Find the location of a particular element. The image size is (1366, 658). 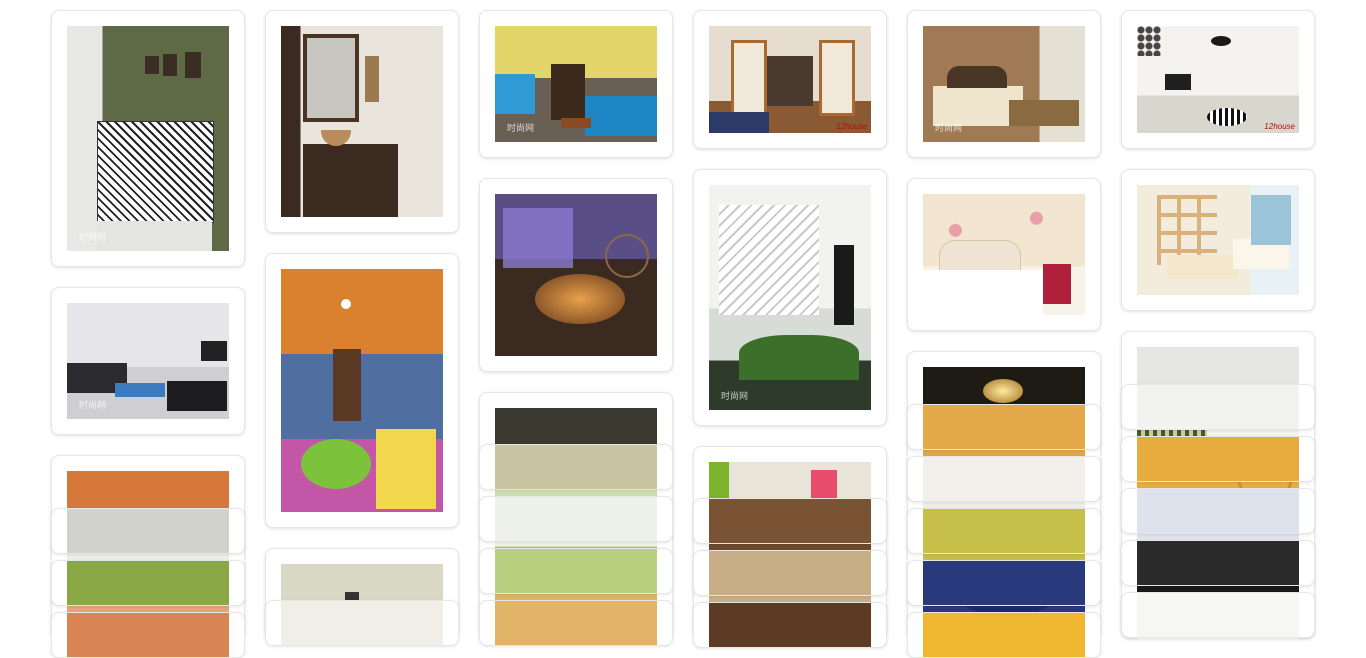

photo-bathroom-vanity is located at coordinates (362, 121).